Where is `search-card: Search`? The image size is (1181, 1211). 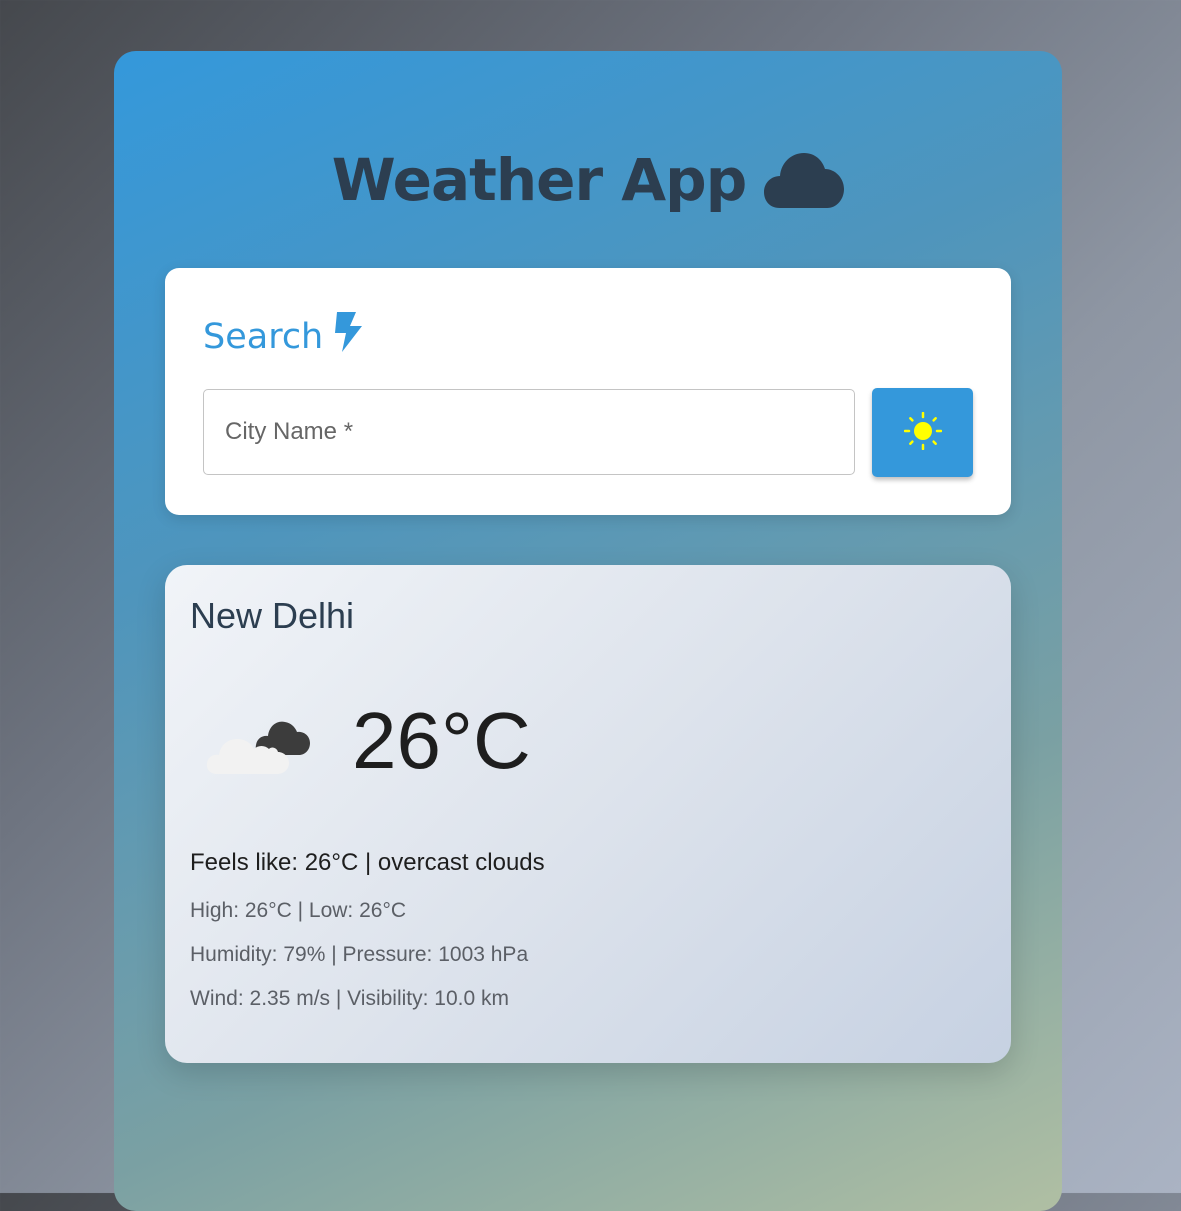 search-card: Search is located at coordinates (588, 391).